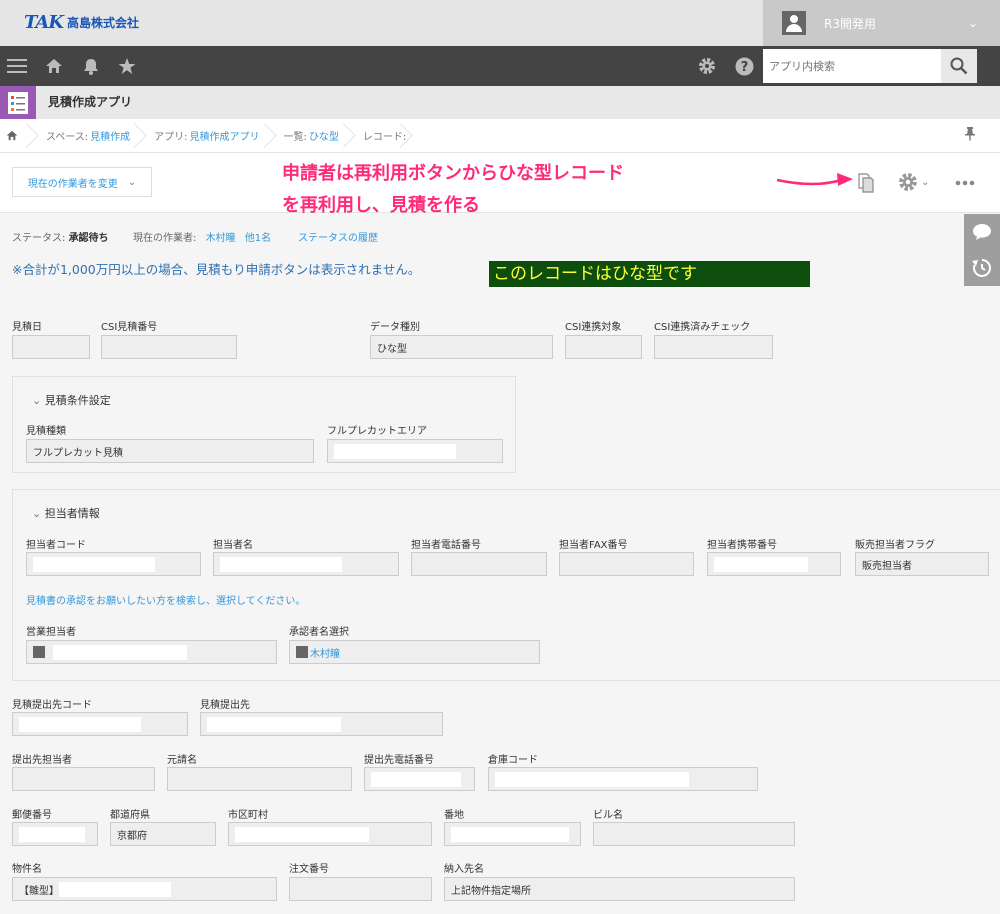 The width and height of the screenshot is (1000, 914). Describe the element at coordinates (302, 652) in the screenshot. I see `user-icon` at that location.